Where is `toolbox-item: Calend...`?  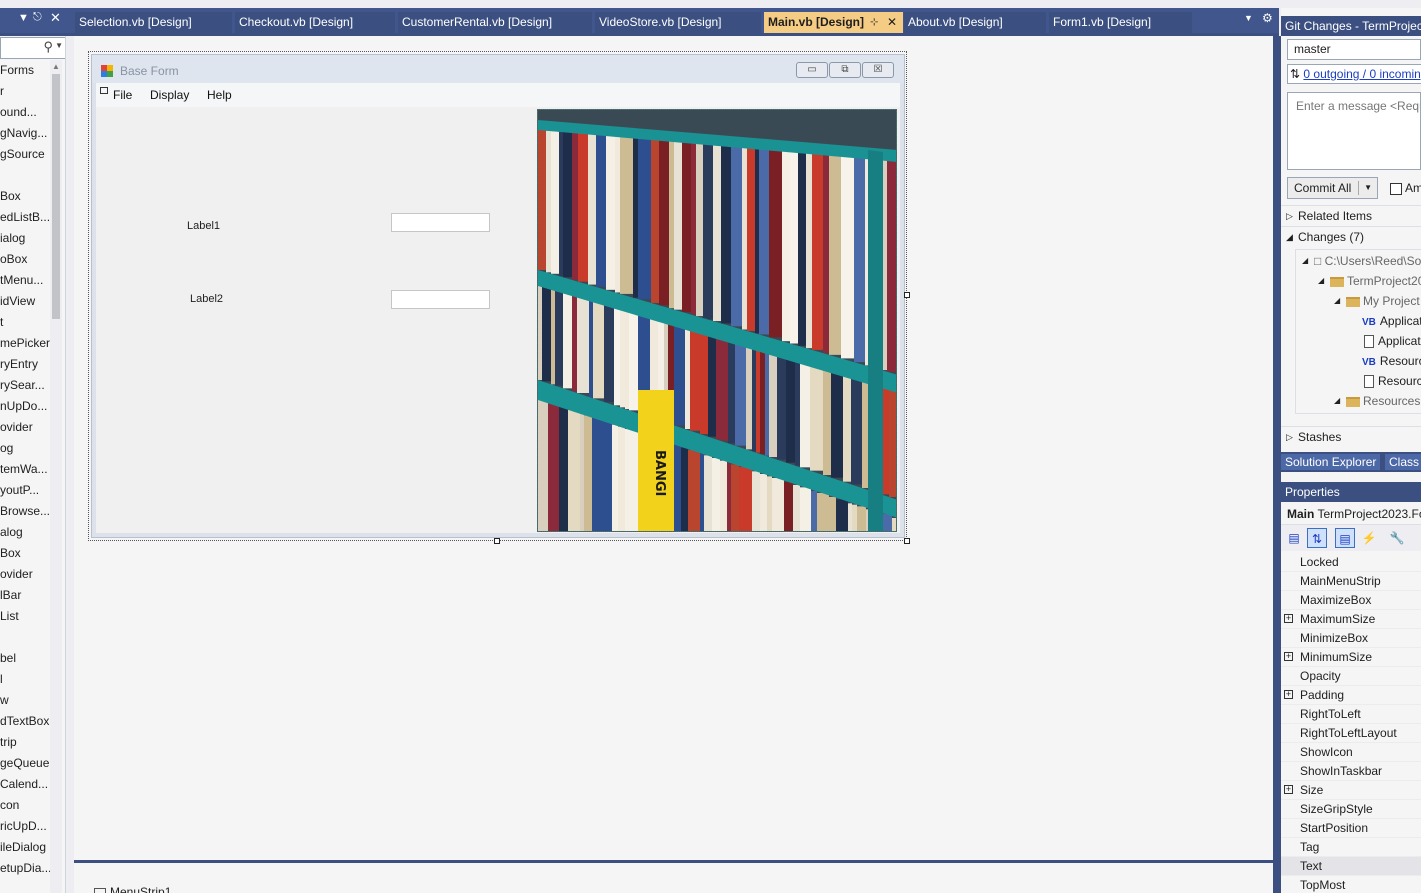 toolbox-item: Calend... is located at coordinates (25, 784).